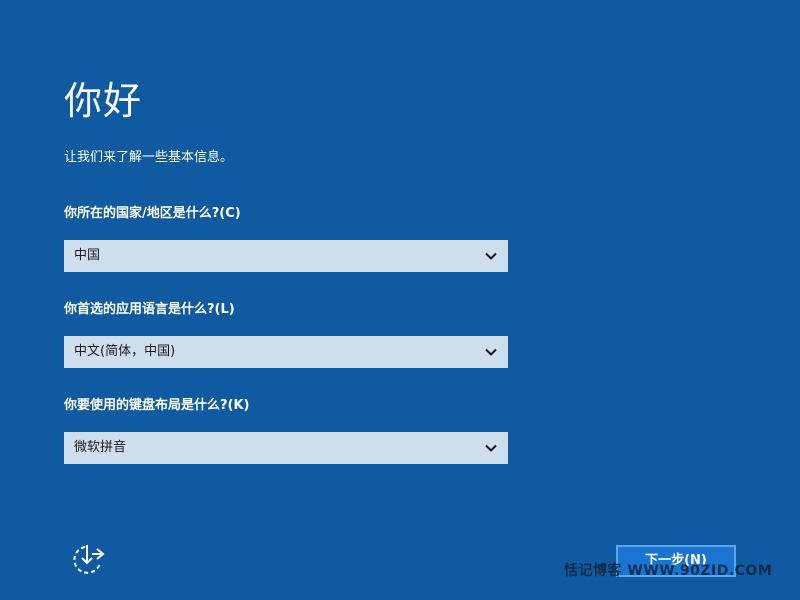 Image resolution: width=800 pixels, height=600 pixels. What do you see at coordinates (103, 101) in the screenshot?
I see `page-title: 你好` at bounding box center [103, 101].